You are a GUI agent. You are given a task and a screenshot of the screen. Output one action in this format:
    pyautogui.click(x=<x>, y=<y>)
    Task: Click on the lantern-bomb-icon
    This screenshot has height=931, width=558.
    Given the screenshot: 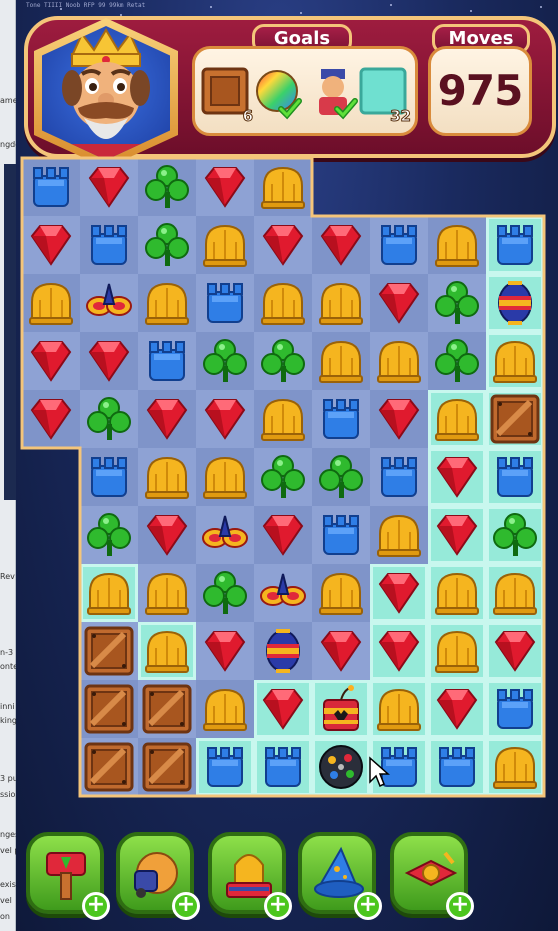 What is the action you would take?
    pyautogui.click(x=515, y=303)
    